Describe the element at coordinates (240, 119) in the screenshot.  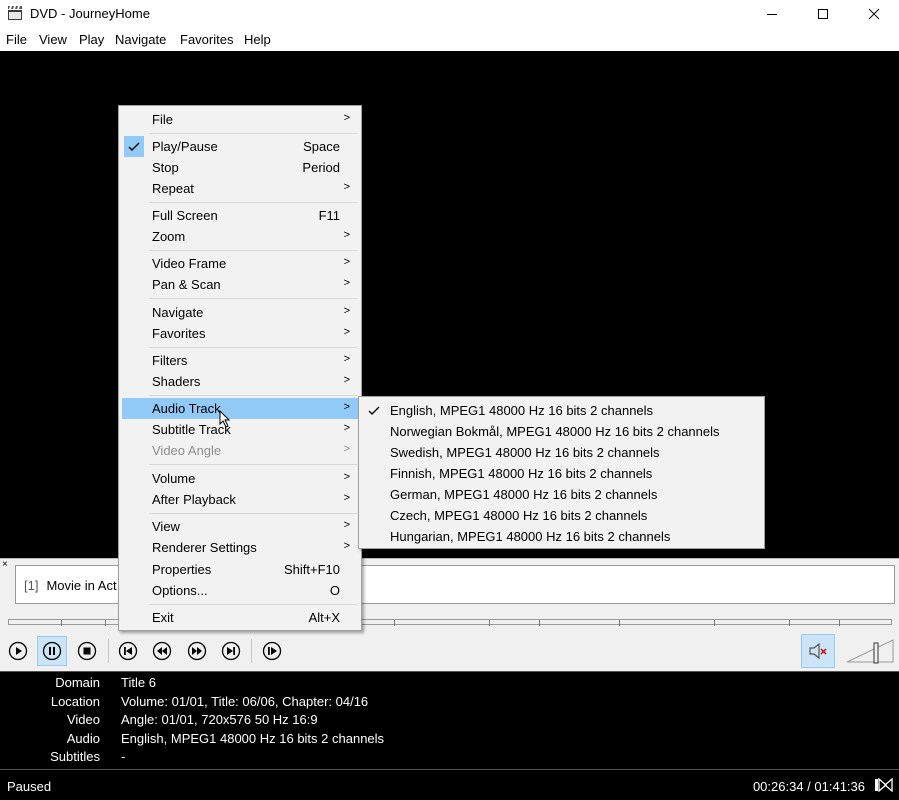
I see `ctx-file: File >` at that location.